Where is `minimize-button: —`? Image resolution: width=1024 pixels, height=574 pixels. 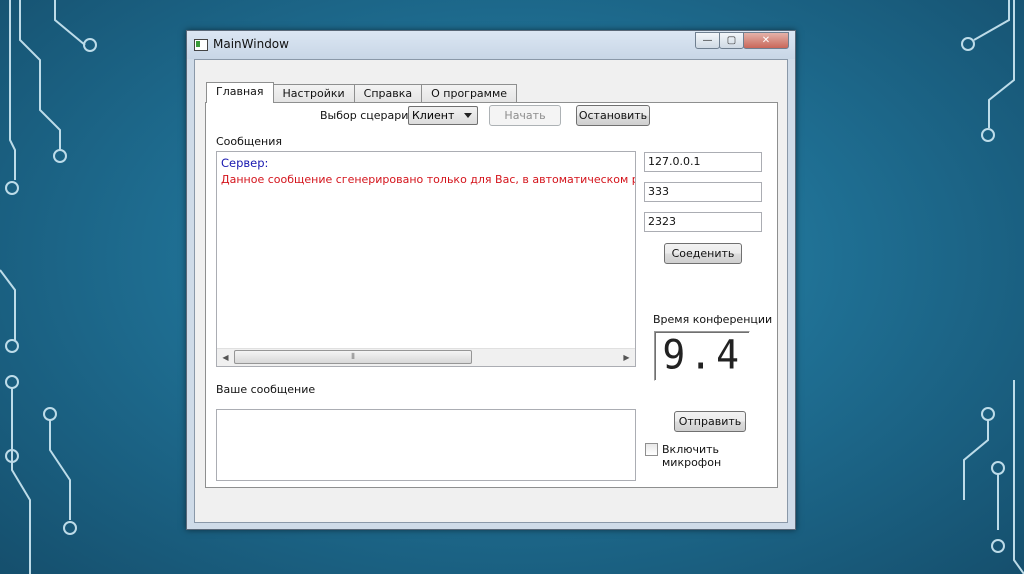 minimize-button: — is located at coordinates (707, 40).